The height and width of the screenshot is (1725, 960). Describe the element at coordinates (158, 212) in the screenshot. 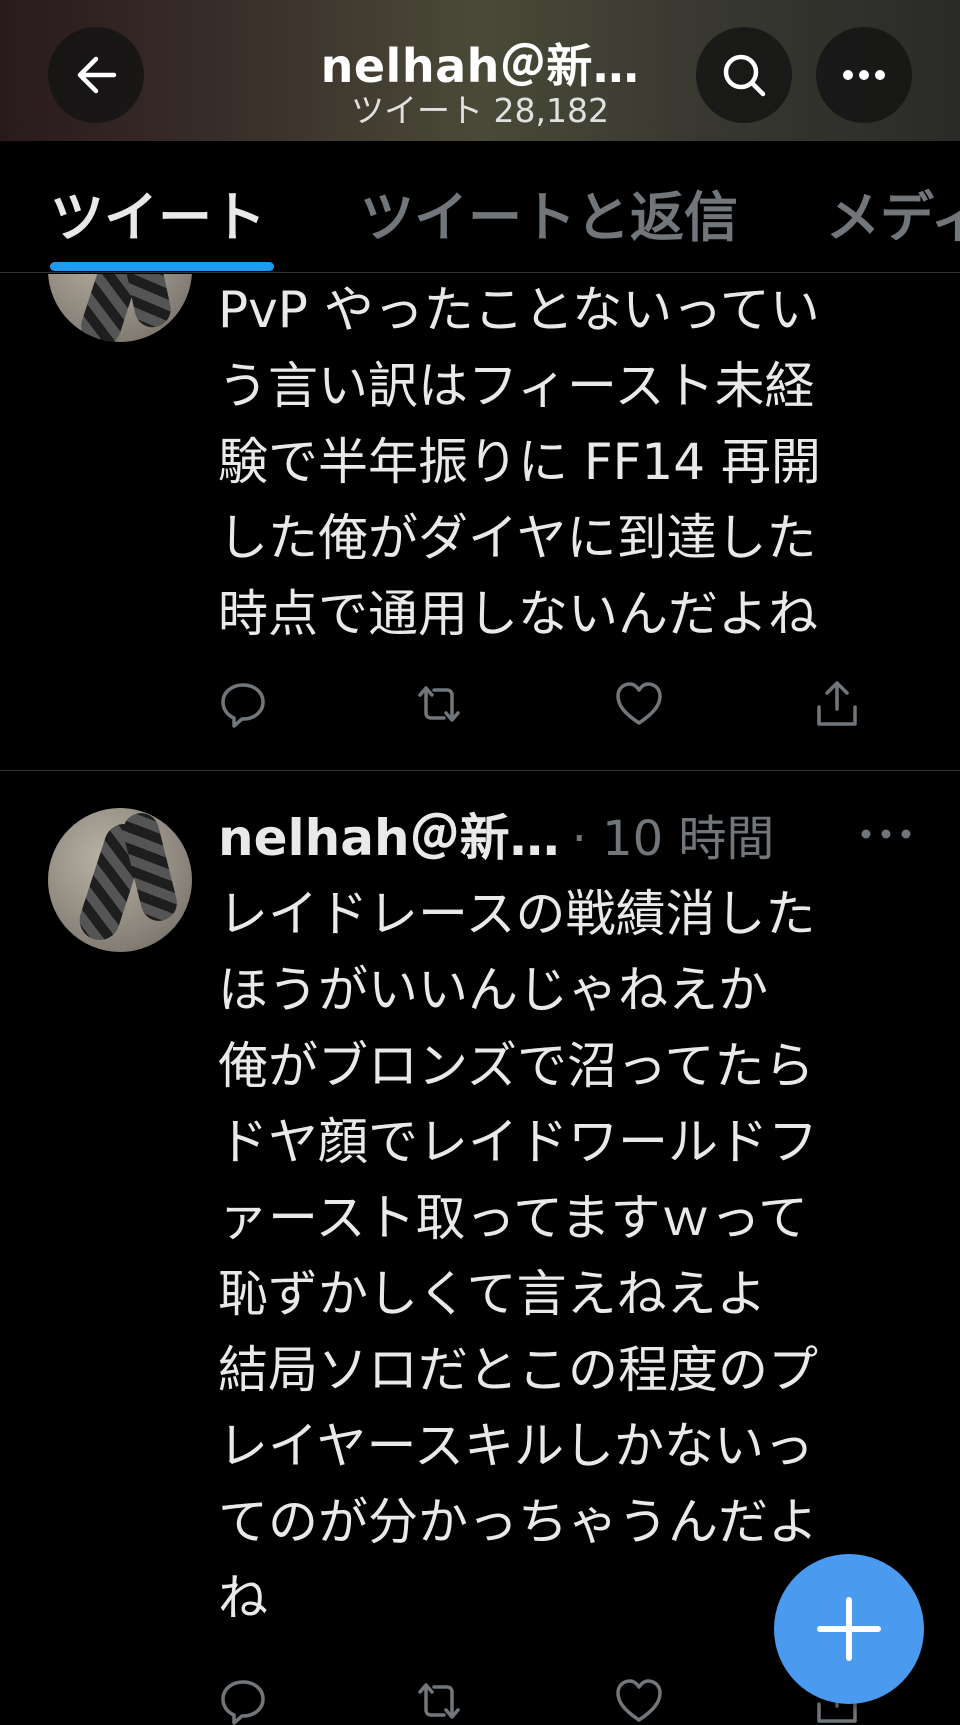

I see `tab-tweets: ツイート` at that location.